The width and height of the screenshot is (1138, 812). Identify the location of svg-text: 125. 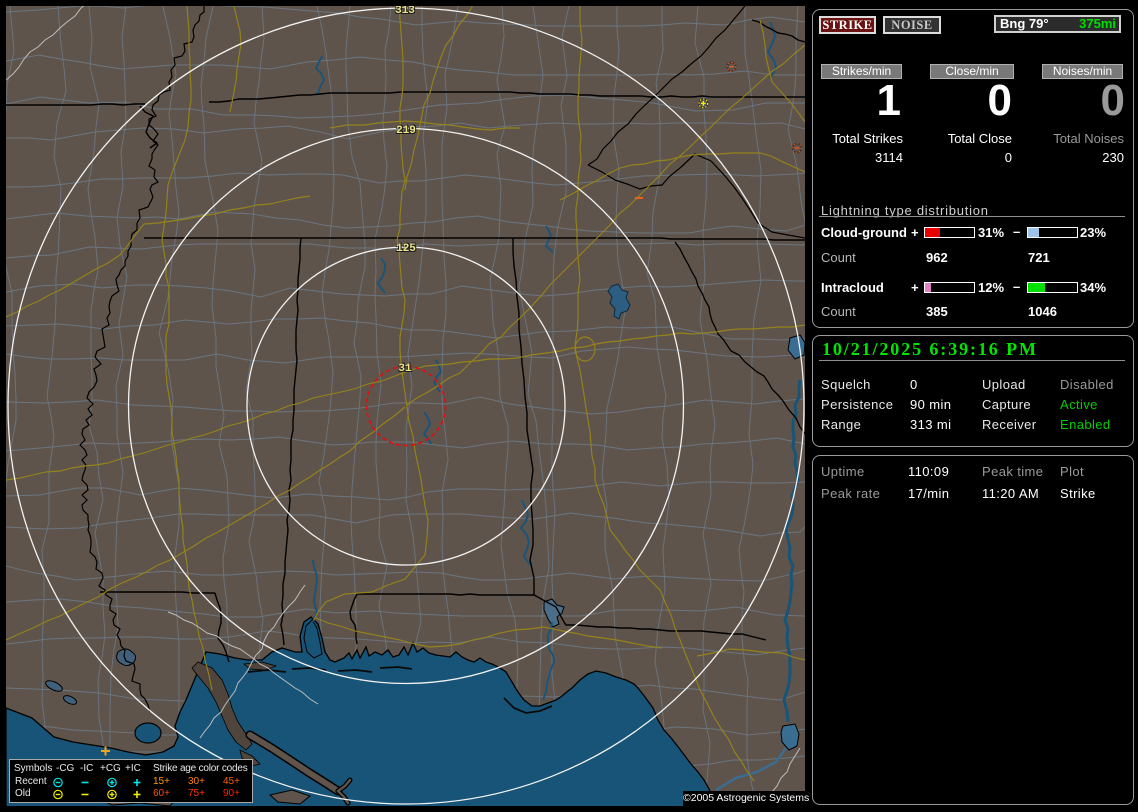
(406, 249).